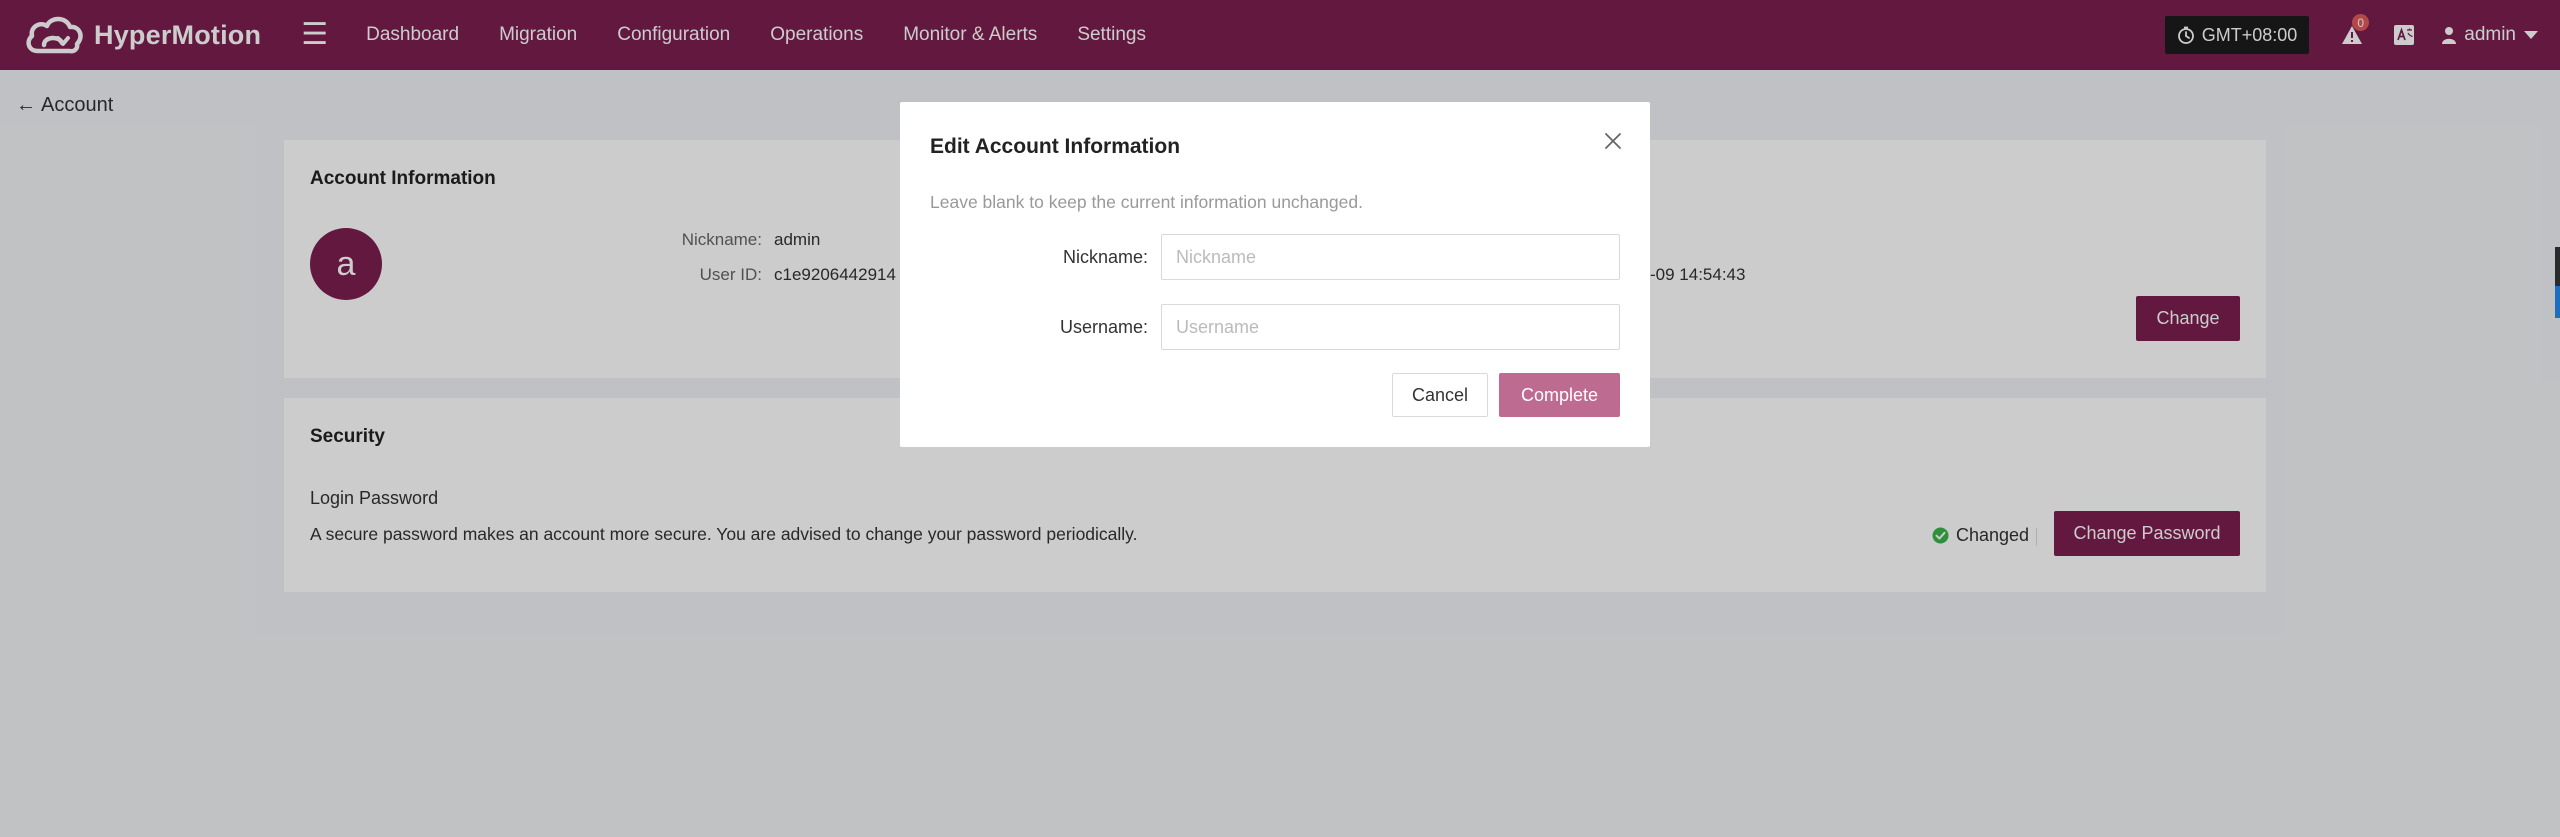  I want to click on complete-button: Complete, so click(1559, 395).